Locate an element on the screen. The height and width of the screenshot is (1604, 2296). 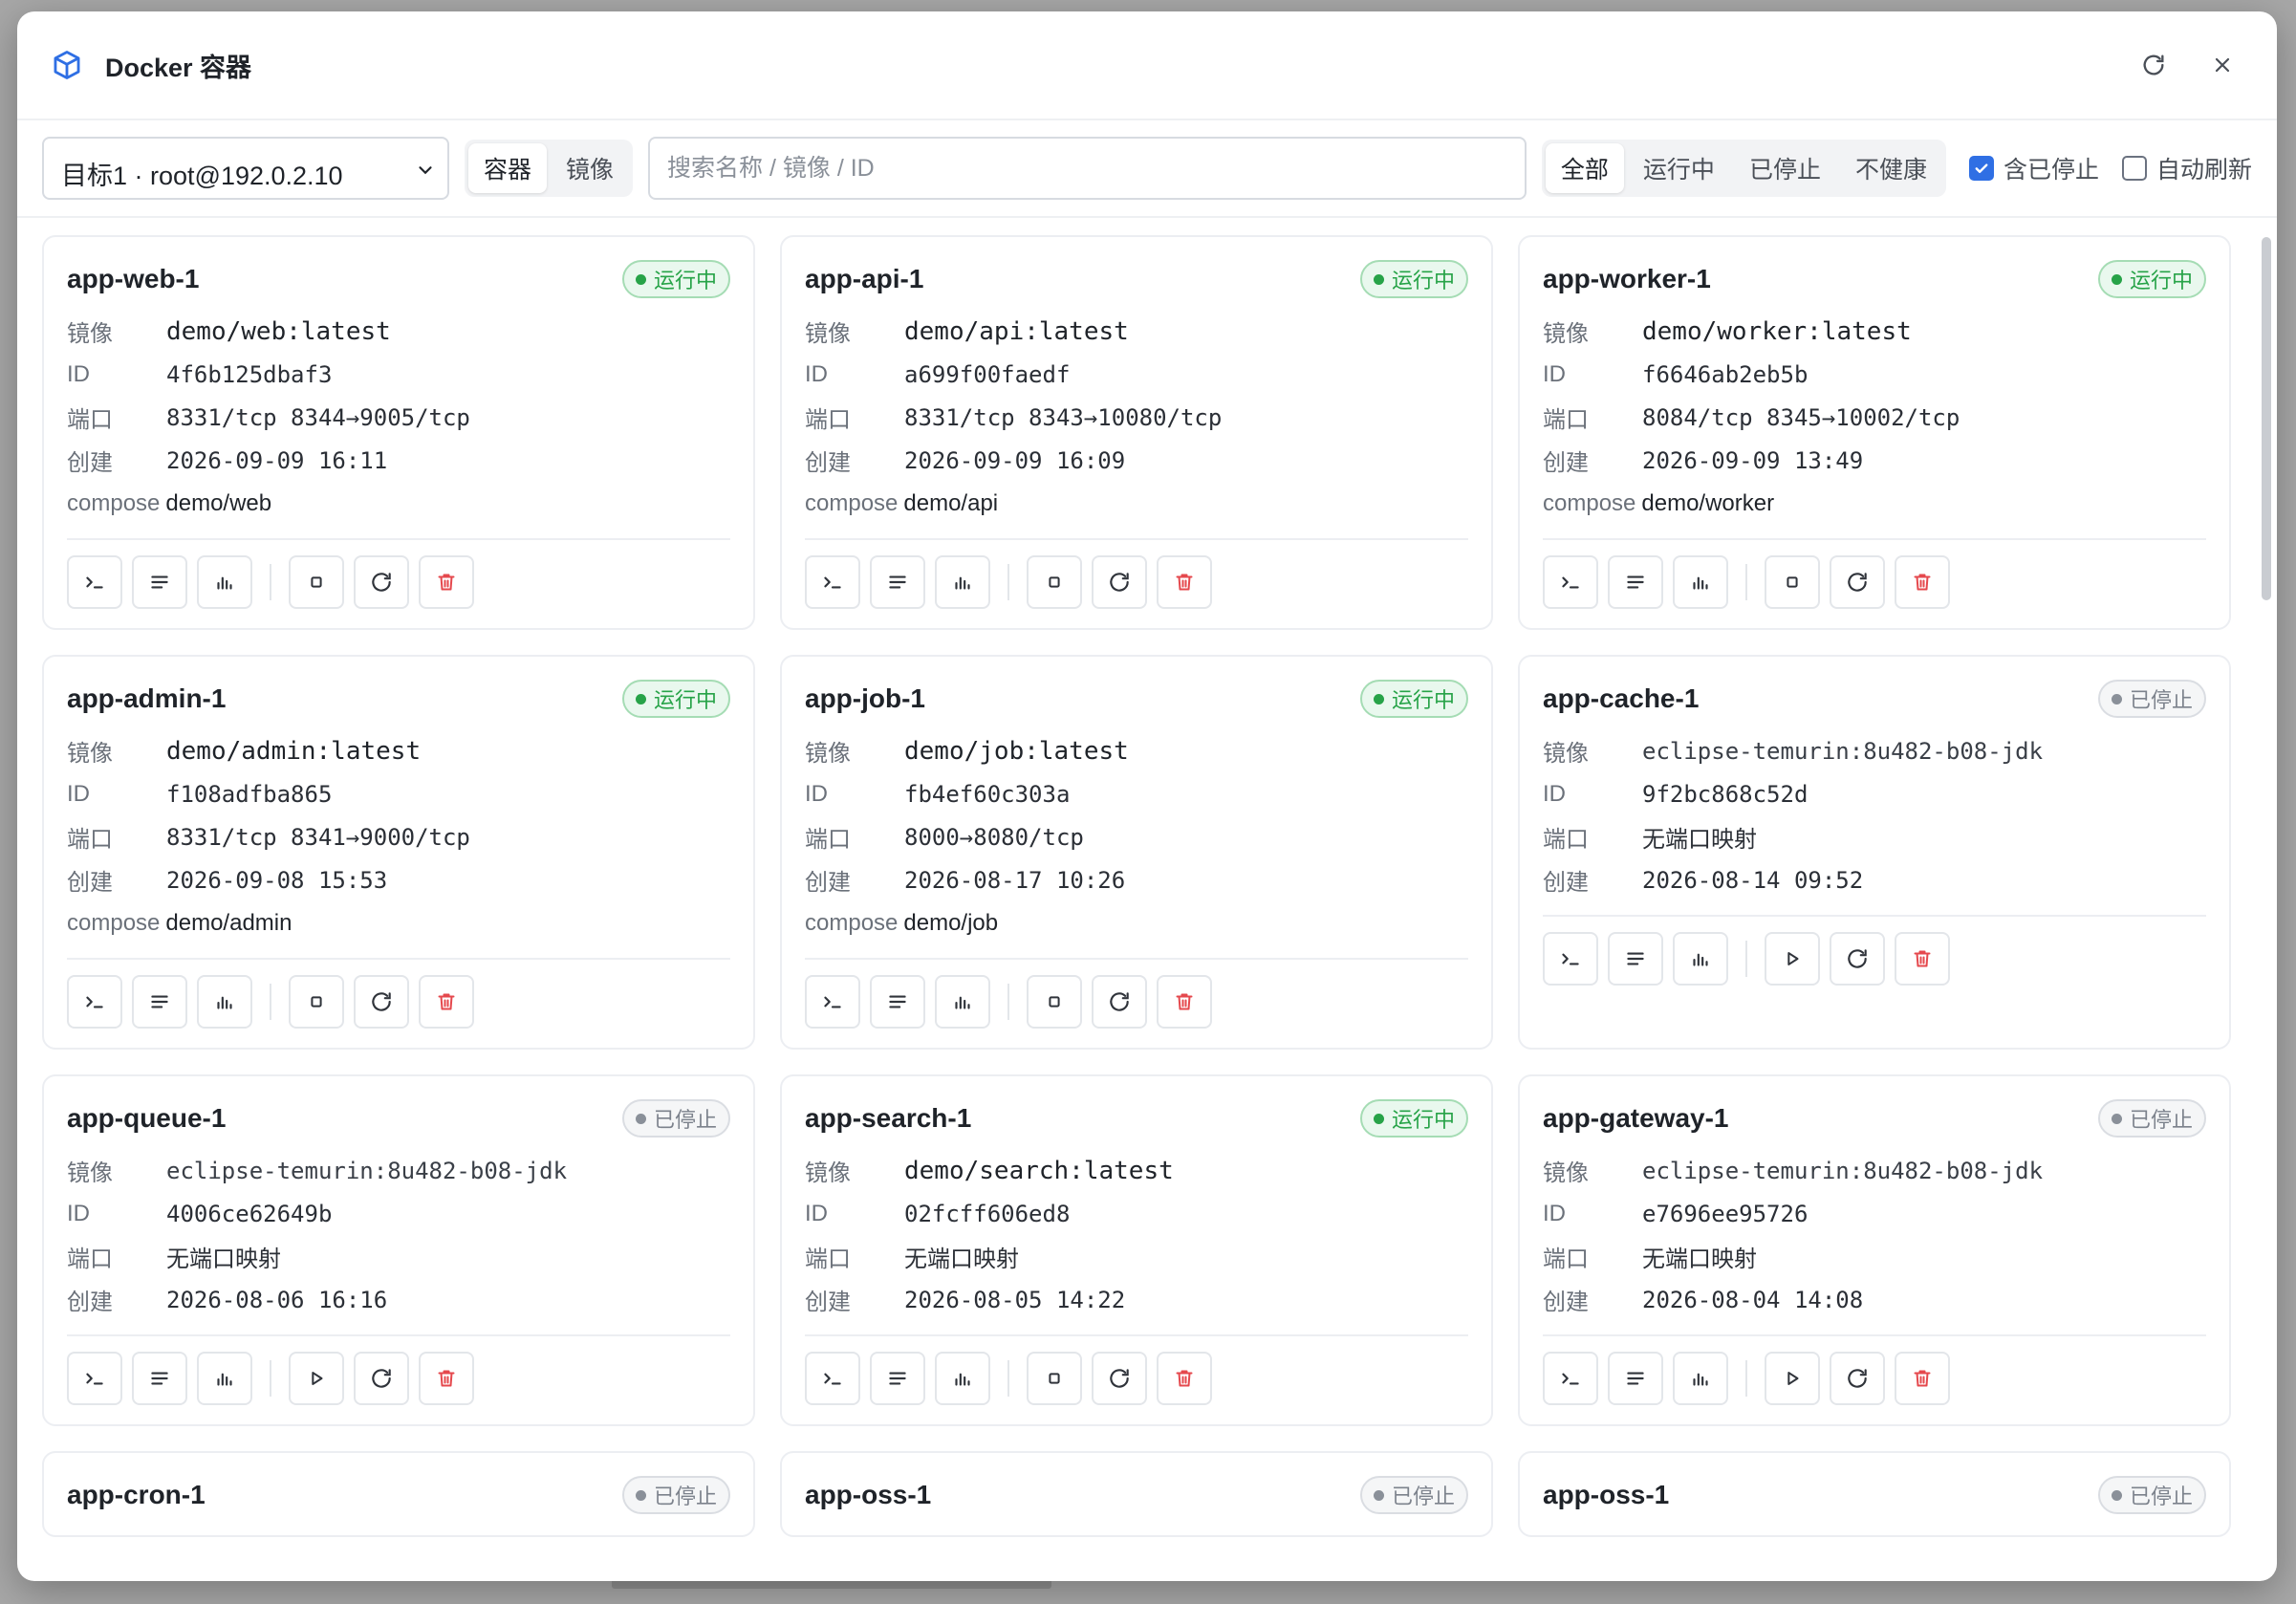
container-name: app-queue-1 is located at coordinates (147, 1118).